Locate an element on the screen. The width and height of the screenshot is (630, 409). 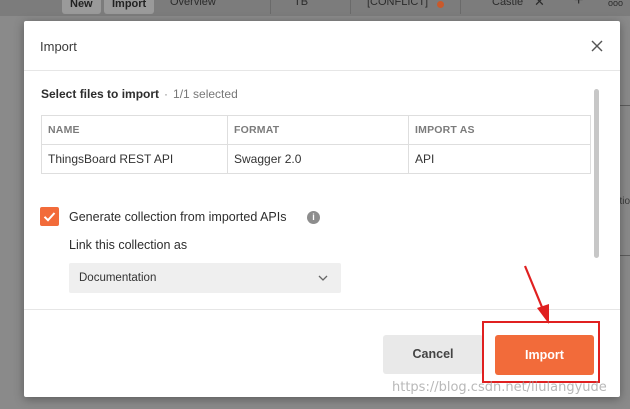
close-icon is located at coordinates (597, 46).